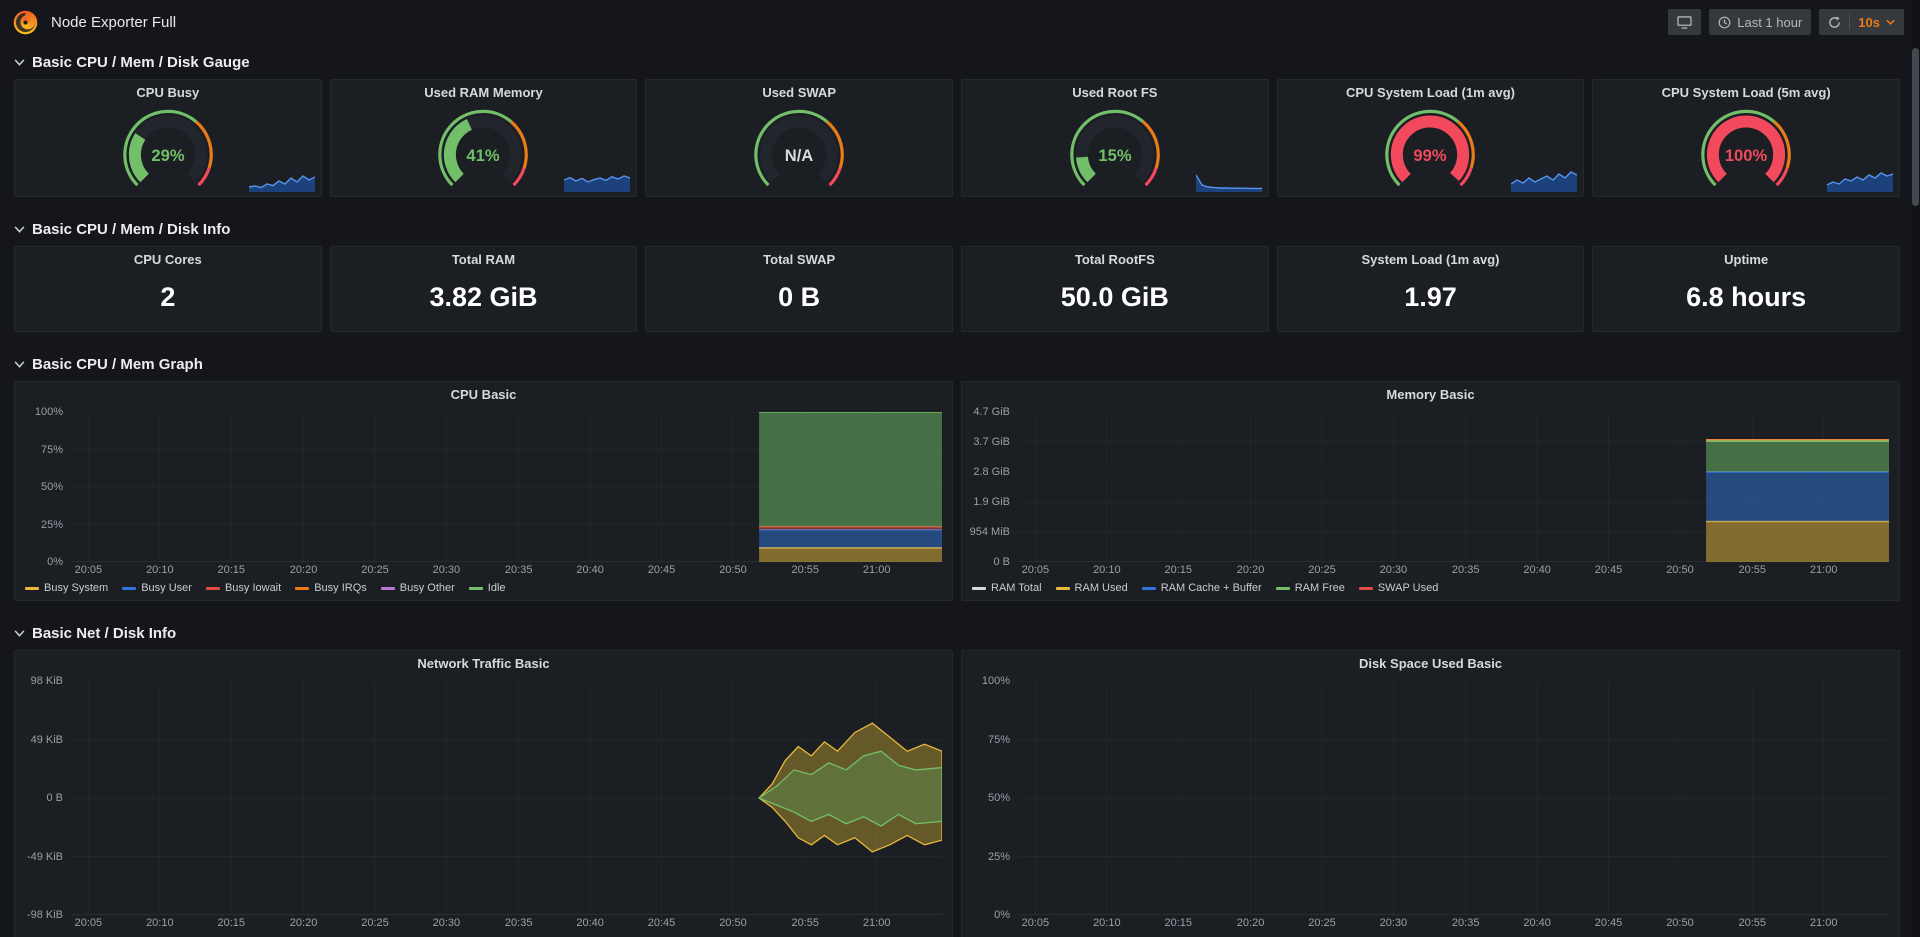 This screenshot has height=937, width=1920. Describe the element at coordinates (1101, 588) in the screenshot. I see `legend-label: RAM Used` at that location.